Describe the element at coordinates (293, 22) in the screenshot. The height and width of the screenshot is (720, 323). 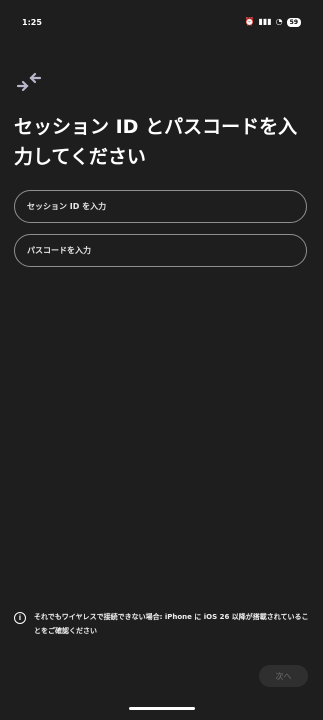
I see `battery-indicator: 59` at that location.